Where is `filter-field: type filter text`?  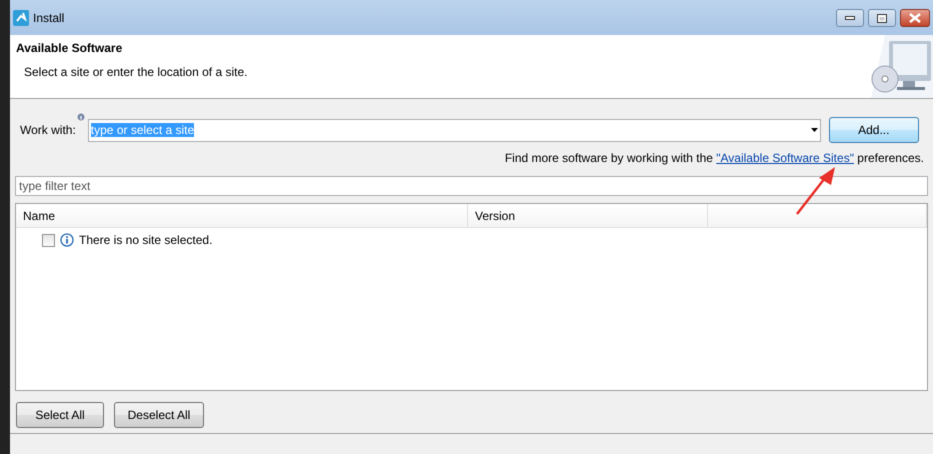
filter-field: type filter text is located at coordinates (471, 186).